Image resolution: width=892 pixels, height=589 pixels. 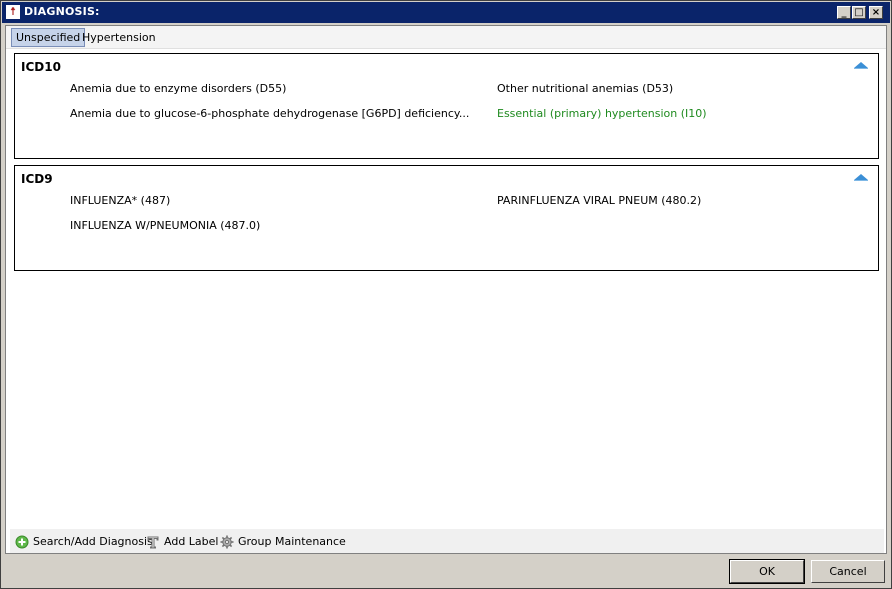 What do you see at coordinates (41, 67) in the screenshot?
I see `group-title-icd10: ICD10` at bounding box center [41, 67].